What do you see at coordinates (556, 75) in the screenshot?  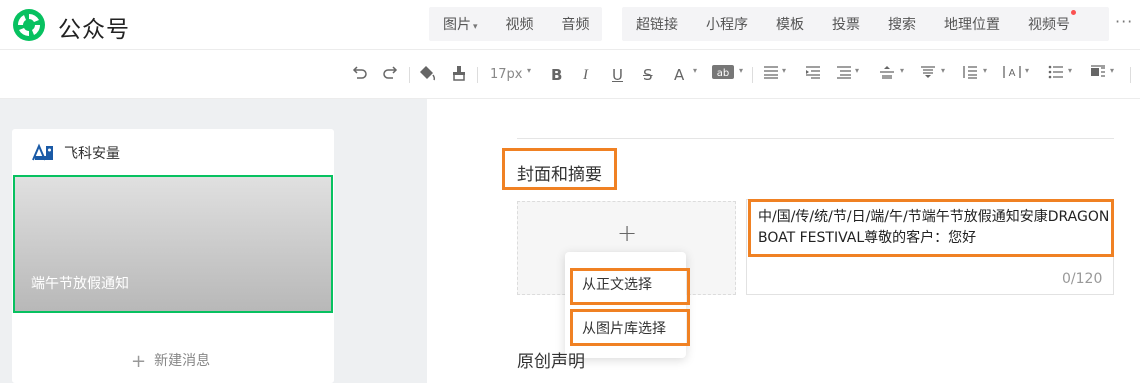 I see `bold-button: B` at bounding box center [556, 75].